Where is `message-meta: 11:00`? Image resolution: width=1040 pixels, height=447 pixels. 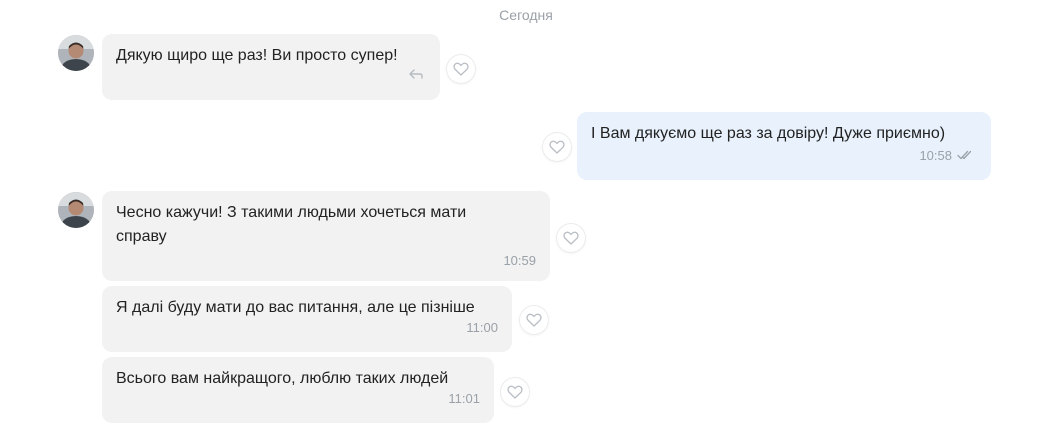
message-meta: 11:00 is located at coordinates (307, 328).